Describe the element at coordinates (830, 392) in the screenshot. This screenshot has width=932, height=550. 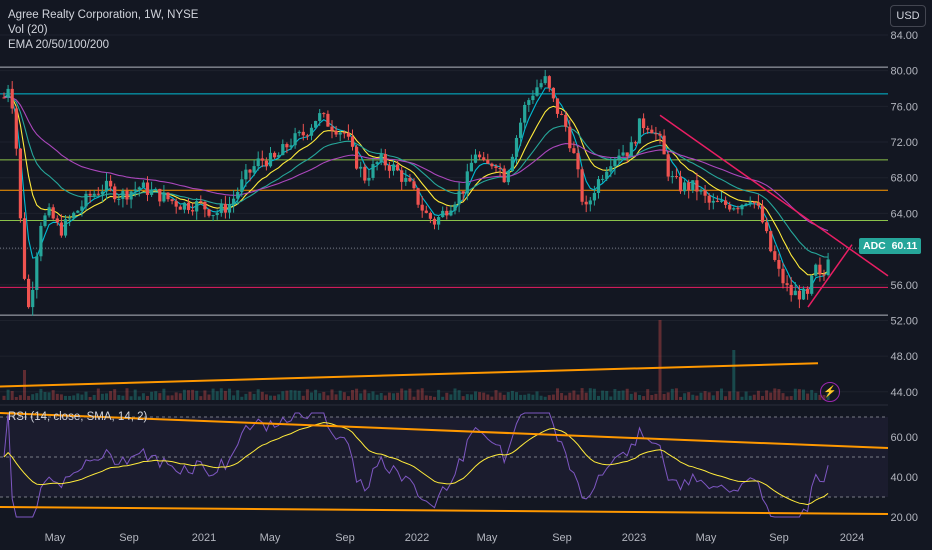
I see `lightning-icon: ⚡` at that location.